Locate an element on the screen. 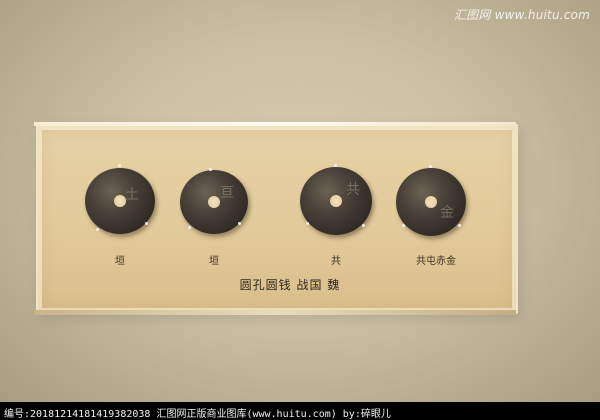 Image resolution: width=600 pixels, height=420 pixels. display-caption: 圆孔圆钱 战国 魏 is located at coordinates (290, 285).